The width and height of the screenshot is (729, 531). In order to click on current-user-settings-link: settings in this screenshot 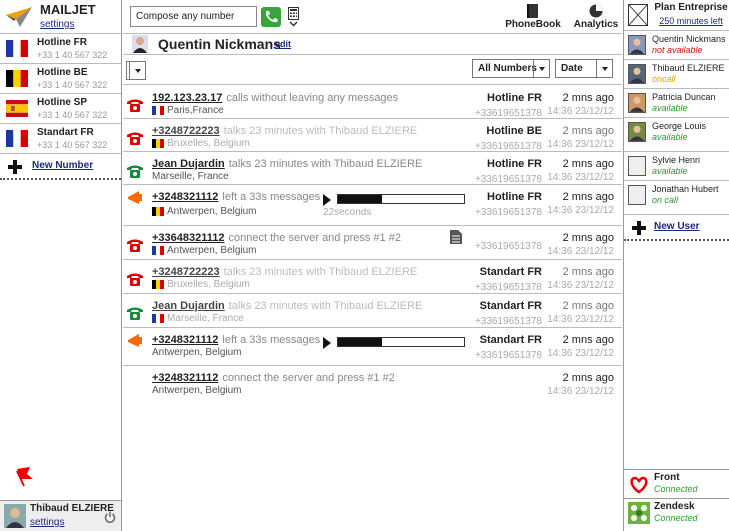, I will do `click(47, 522)`.